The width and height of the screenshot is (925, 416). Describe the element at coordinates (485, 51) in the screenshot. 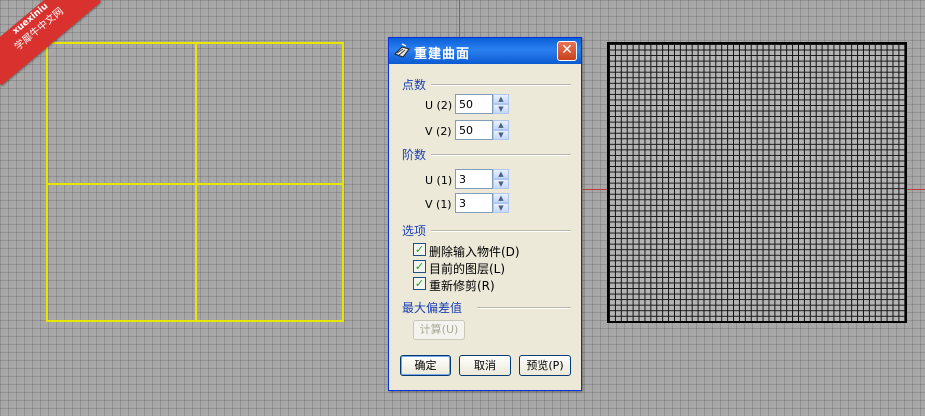

I see `dialog-title-bar: 重建曲面 ✕` at that location.